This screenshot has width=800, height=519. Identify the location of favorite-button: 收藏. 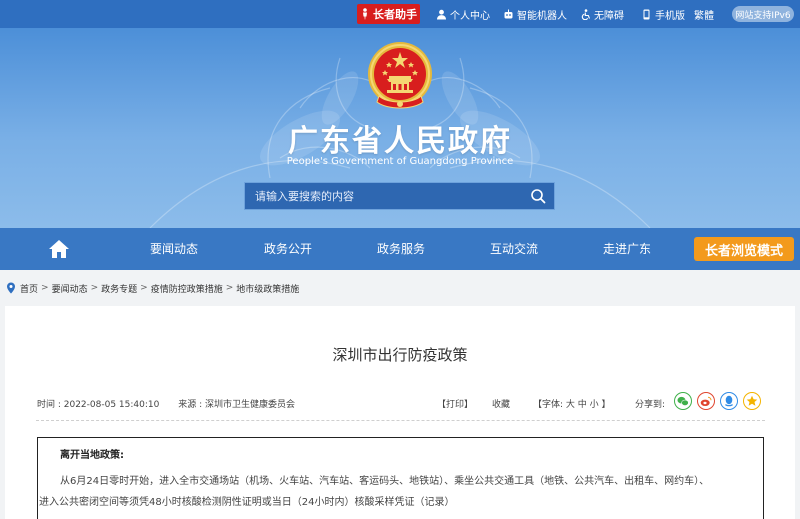
(501, 403).